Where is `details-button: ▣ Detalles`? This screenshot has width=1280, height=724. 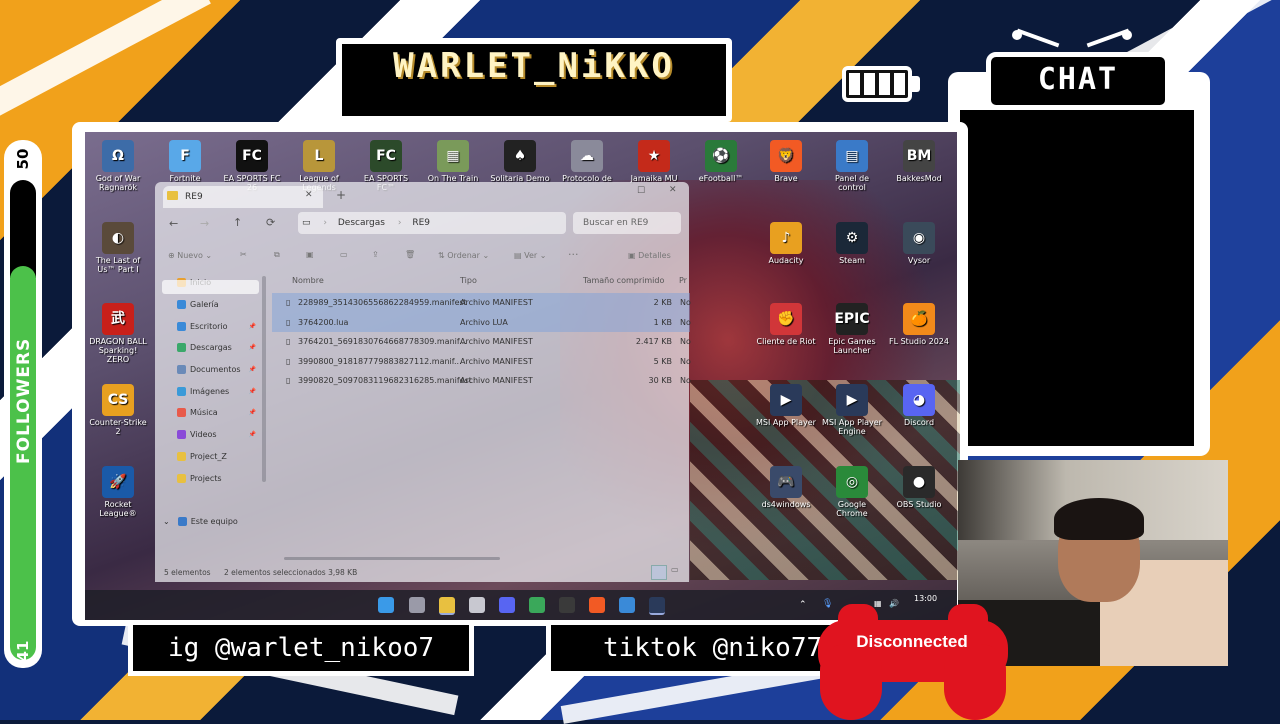
details-button: ▣ Detalles is located at coordinates (649, 255).